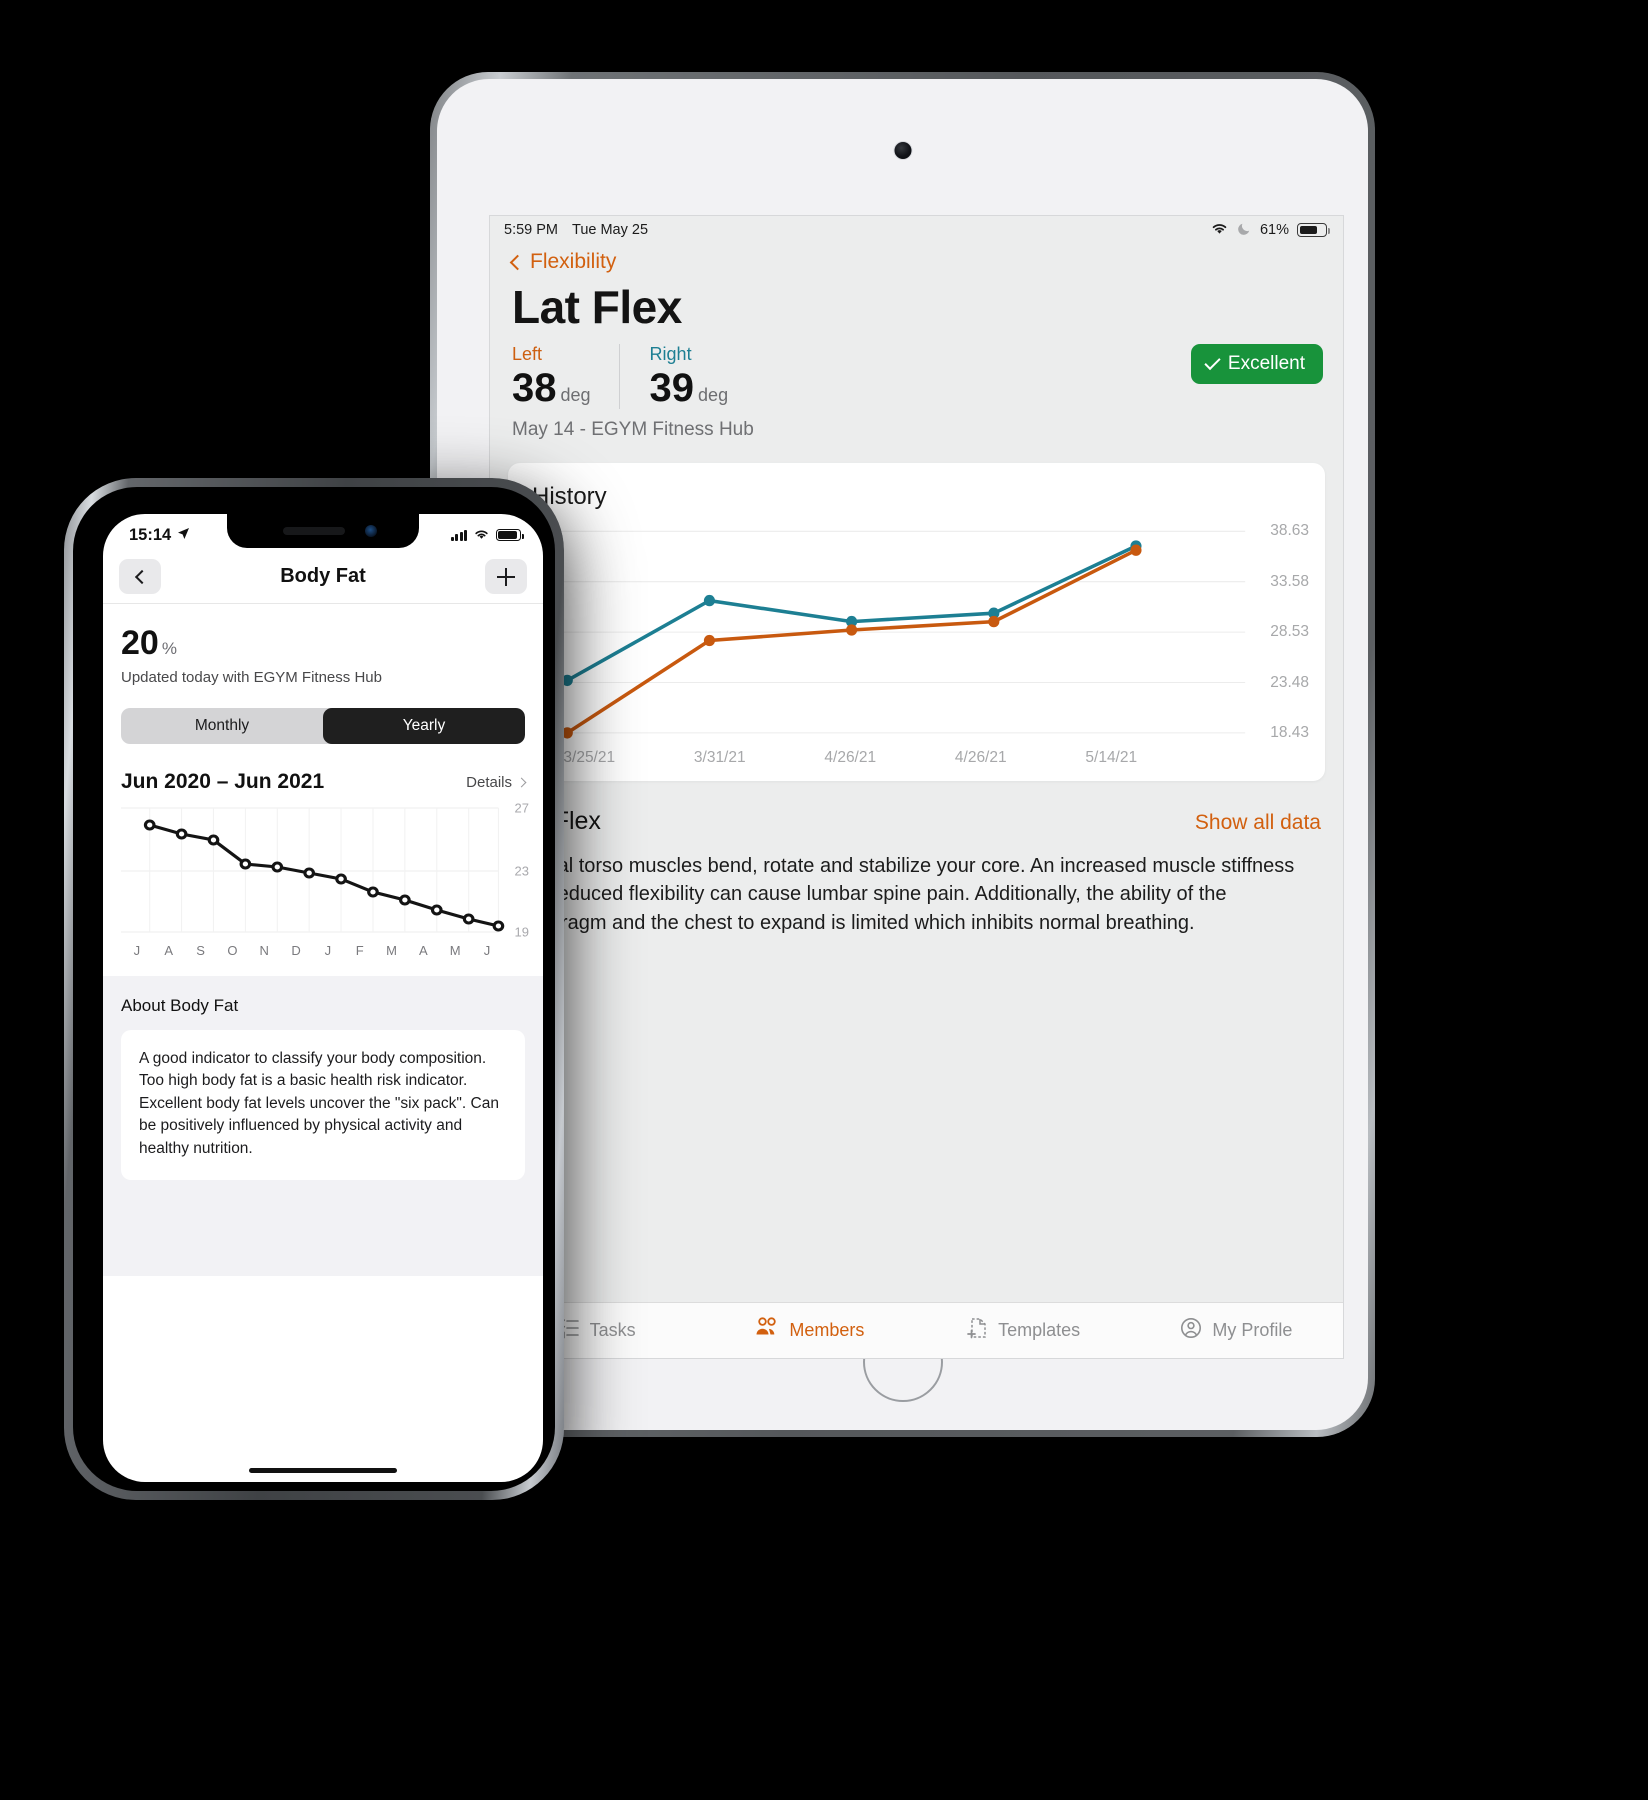  Describe the element at coordinates (672, 388) in the screenshot. I see `metric-right-value: 39` at that location.